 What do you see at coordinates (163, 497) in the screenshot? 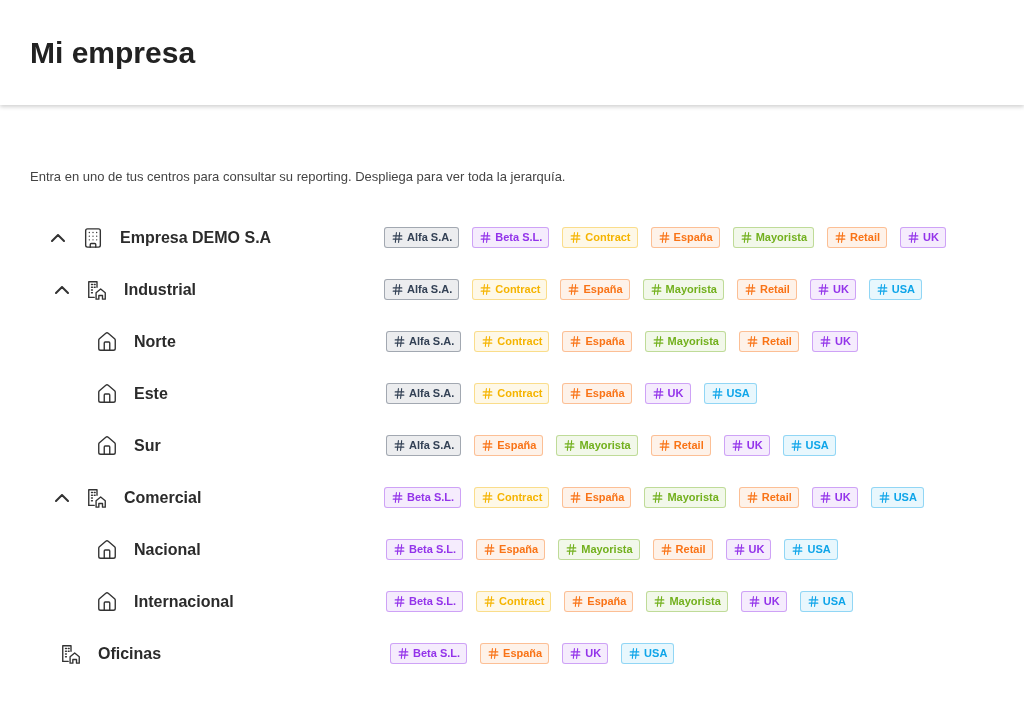
I see `tree-item-label: Comercial` at bounding box center [163, 497].